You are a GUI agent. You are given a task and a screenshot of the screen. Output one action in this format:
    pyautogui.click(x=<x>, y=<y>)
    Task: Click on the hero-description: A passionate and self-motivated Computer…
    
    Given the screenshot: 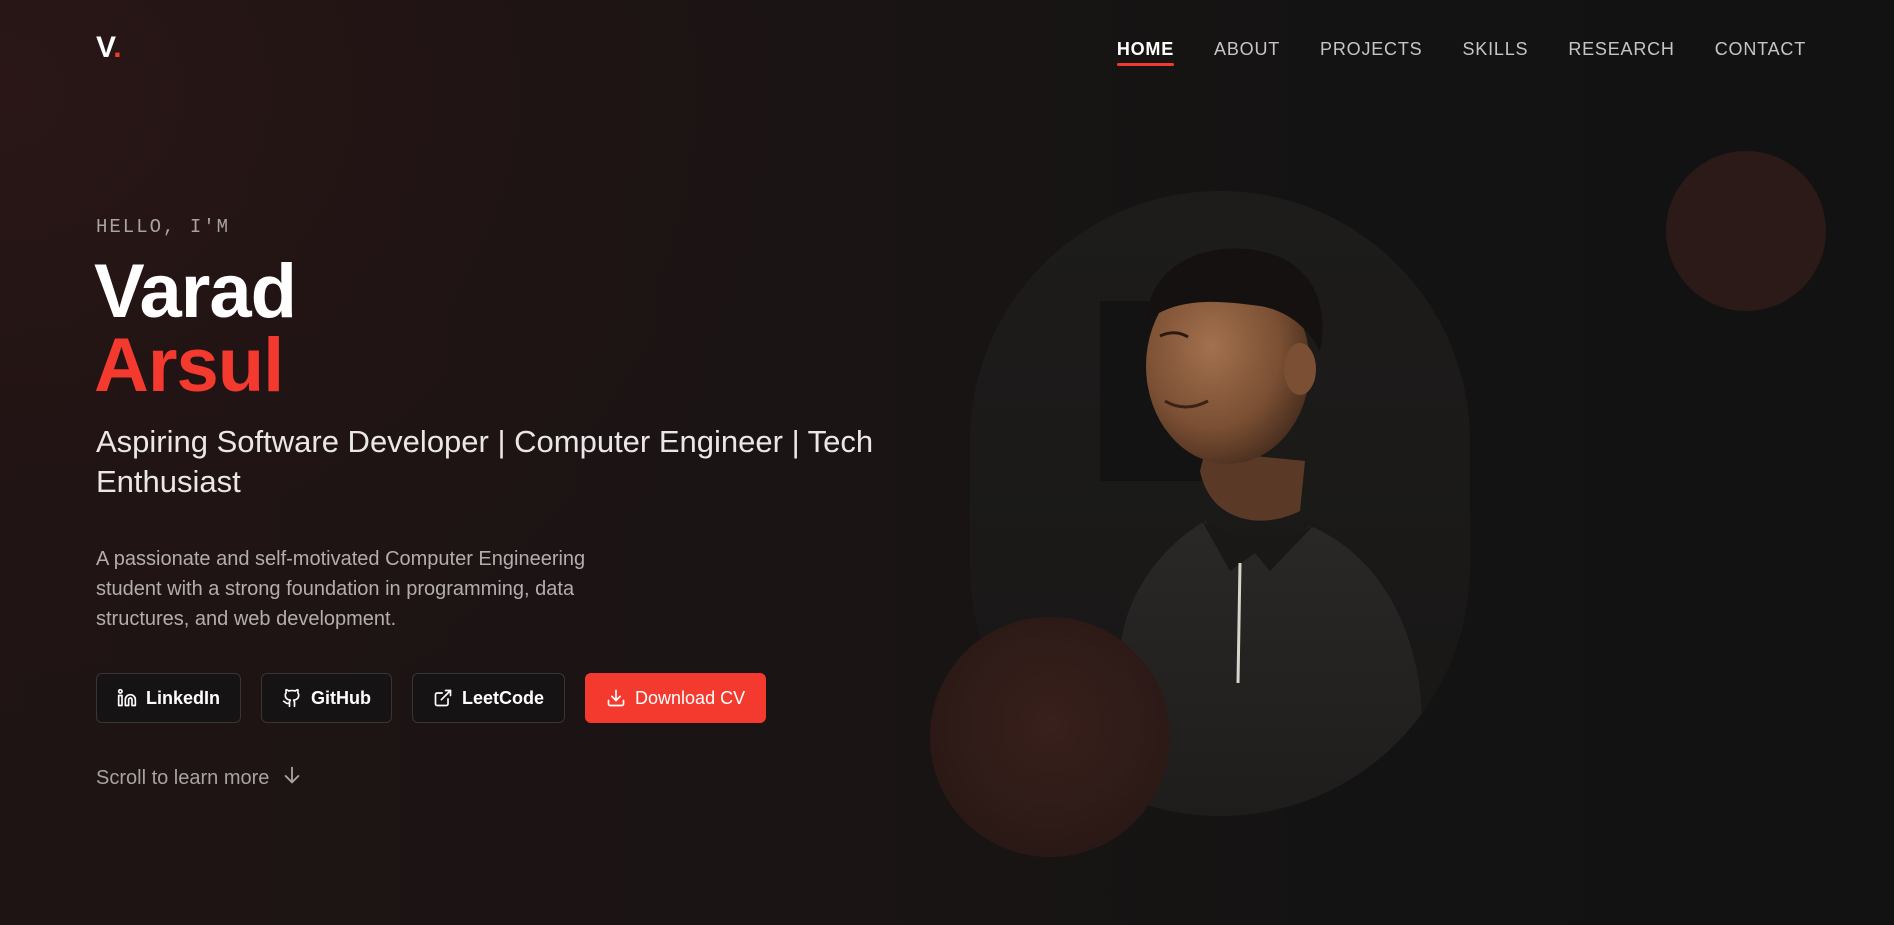 What is the action you would take?
    pyautogui.click(x=341, y=589)
    